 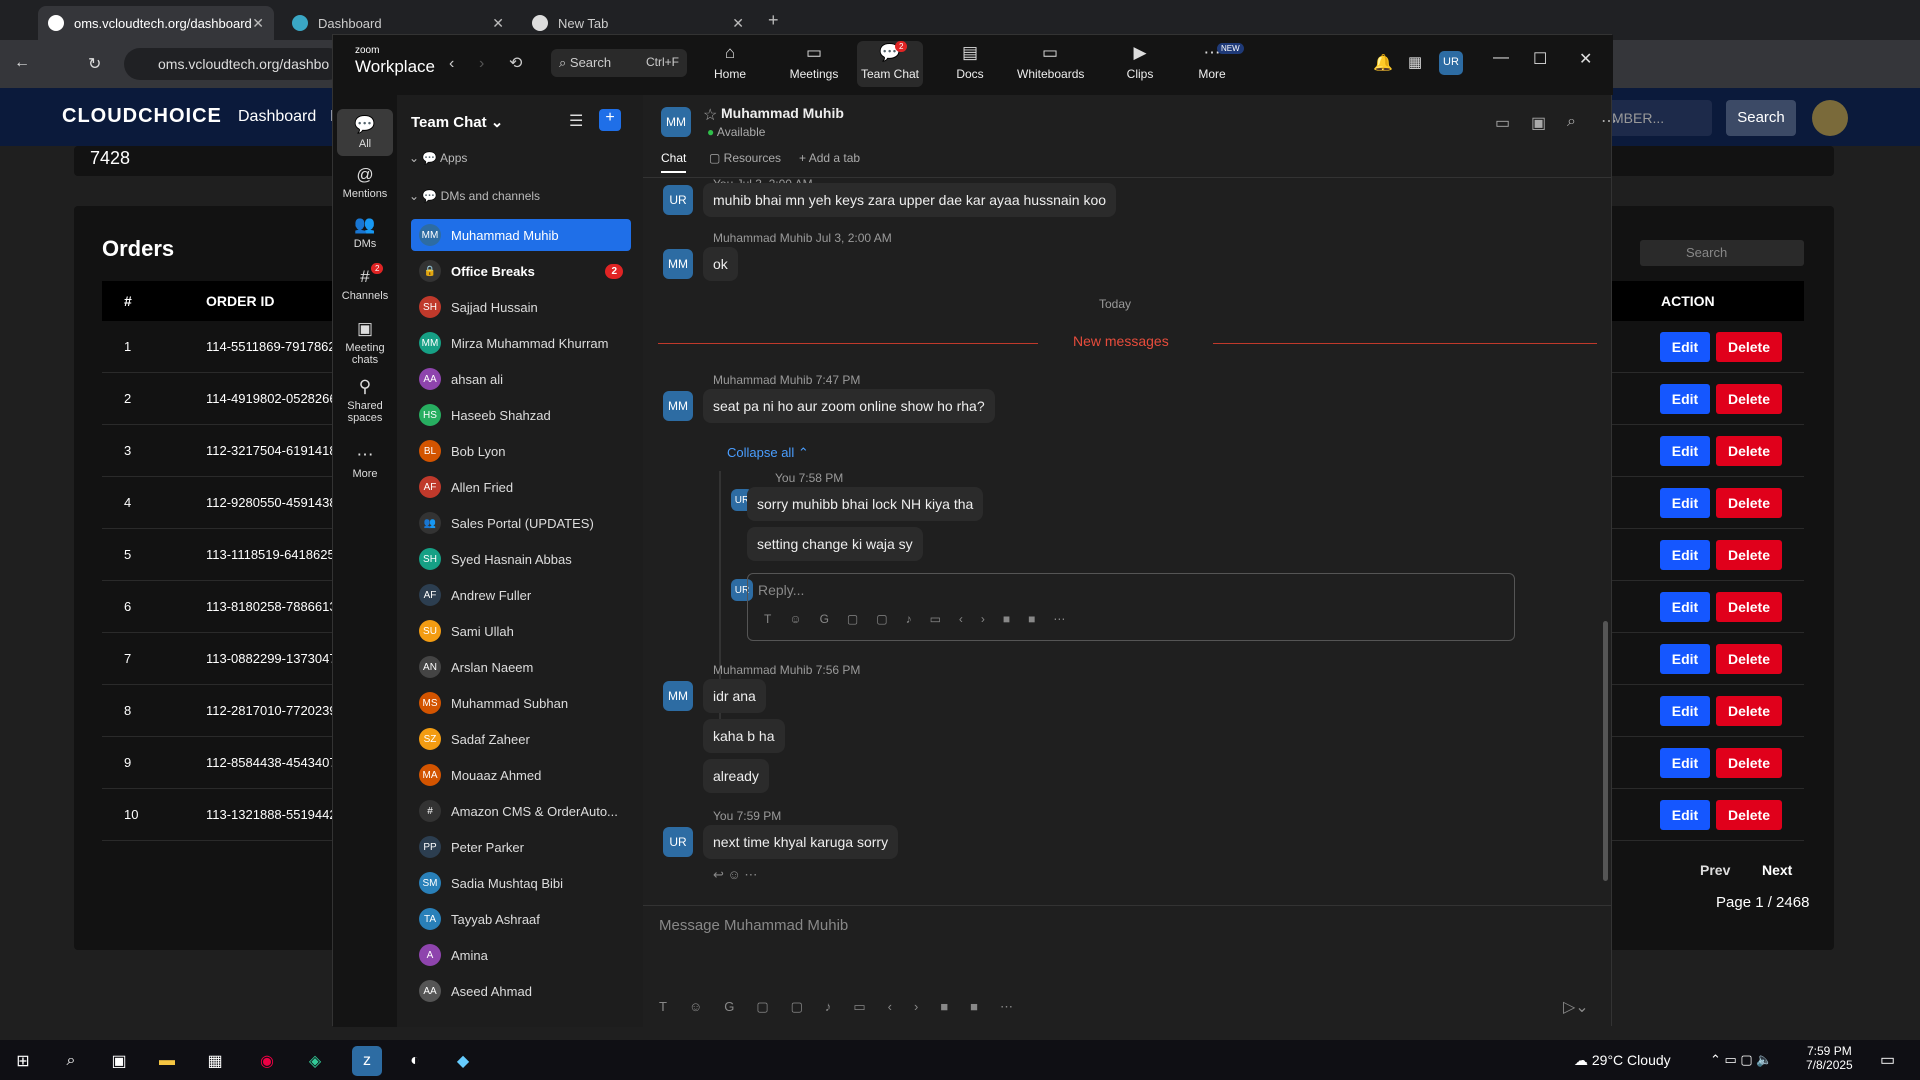 What do you see at coordinates (1605, 751) in the screenshot?
I see `scrollbar` at bounding box center [1605, 751].